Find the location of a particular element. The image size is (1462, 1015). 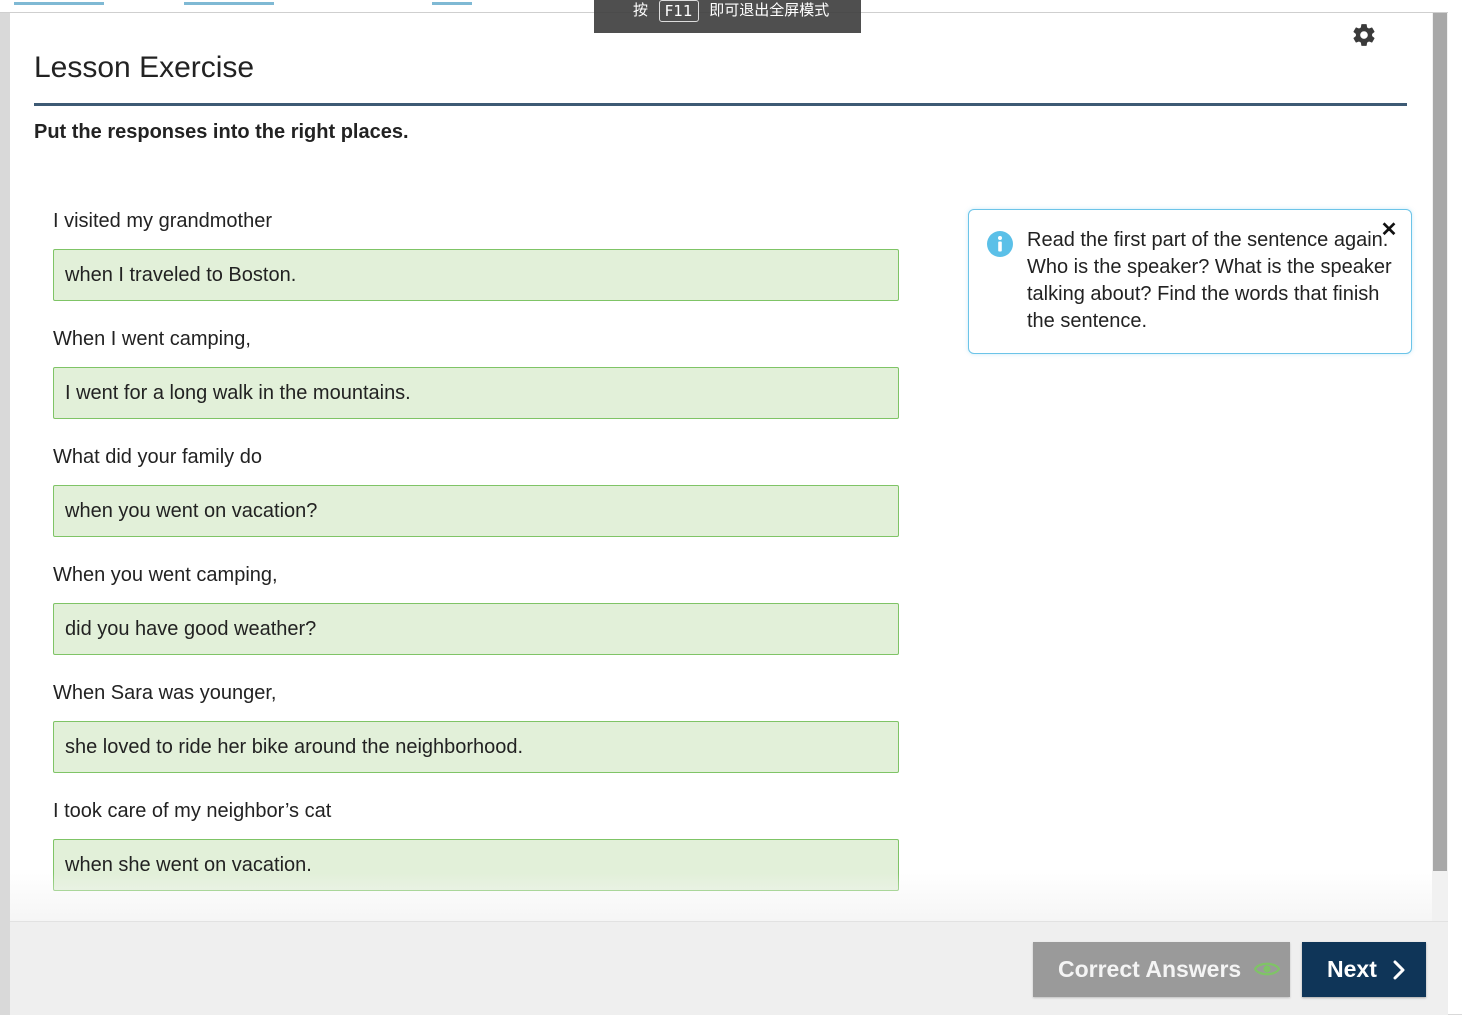

scrollbar-thumb is located at coordinates (1440, 442).